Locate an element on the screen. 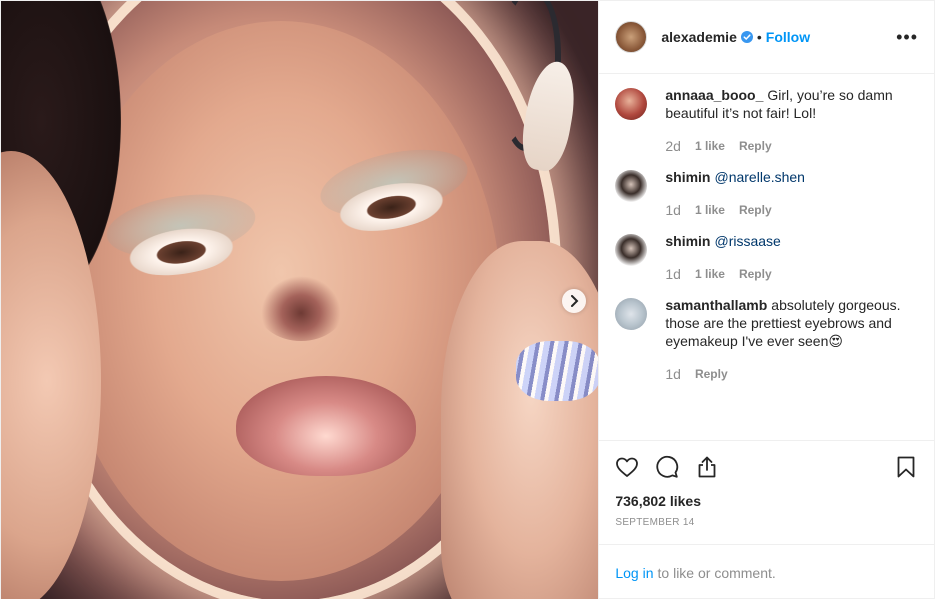  verified-badge-icon is located at coordinates (746, 37).